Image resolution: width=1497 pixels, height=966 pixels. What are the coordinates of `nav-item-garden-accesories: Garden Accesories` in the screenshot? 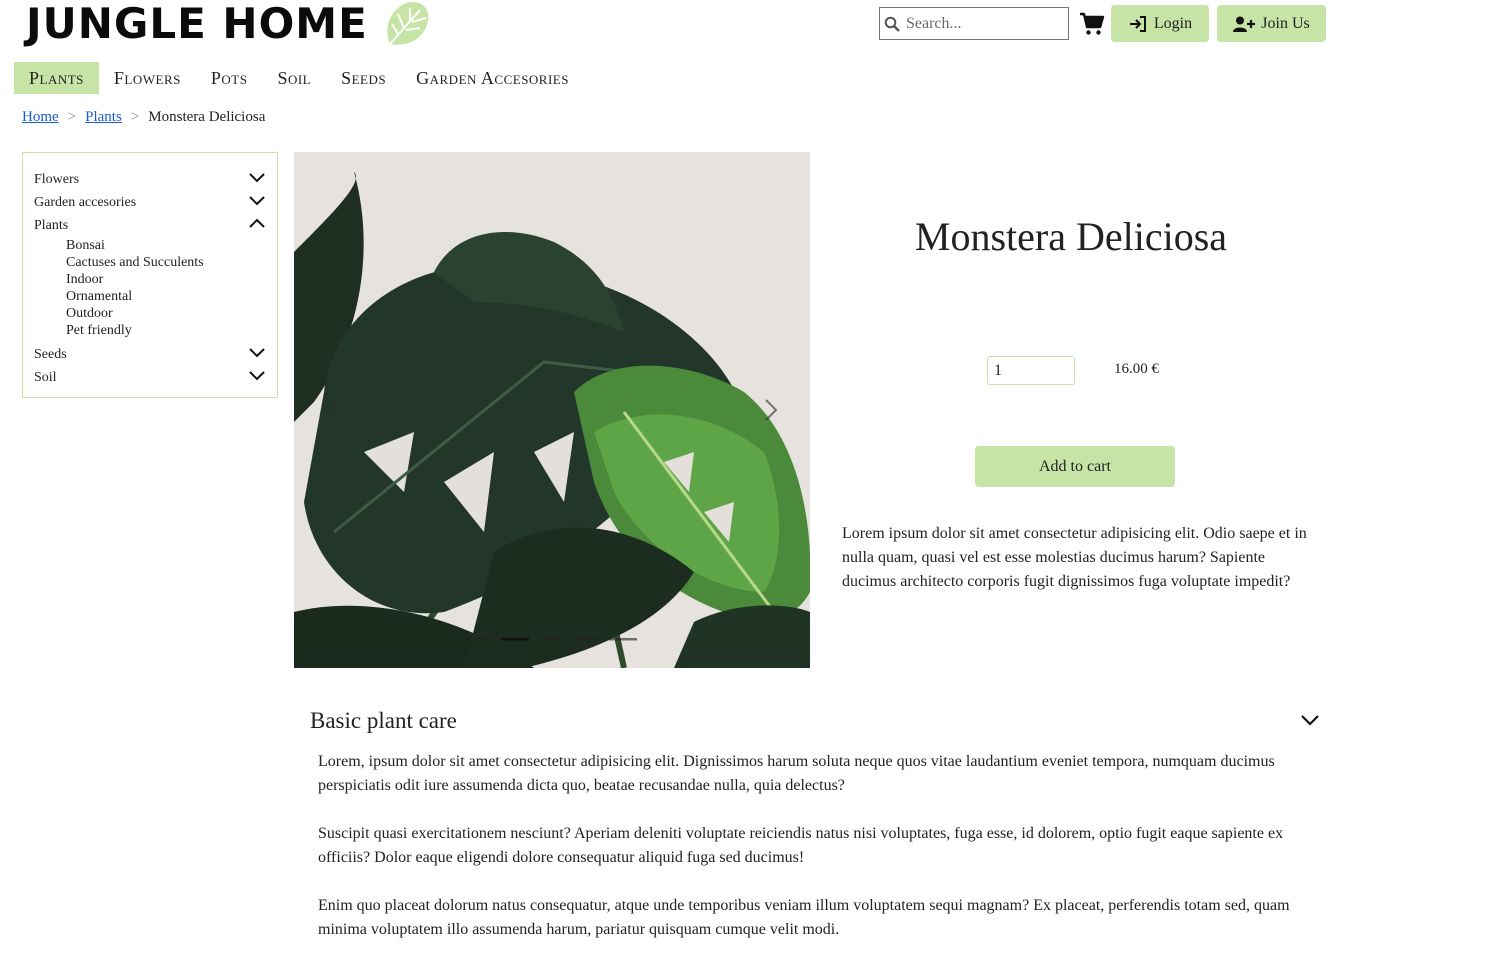 It's located at (492, 78).